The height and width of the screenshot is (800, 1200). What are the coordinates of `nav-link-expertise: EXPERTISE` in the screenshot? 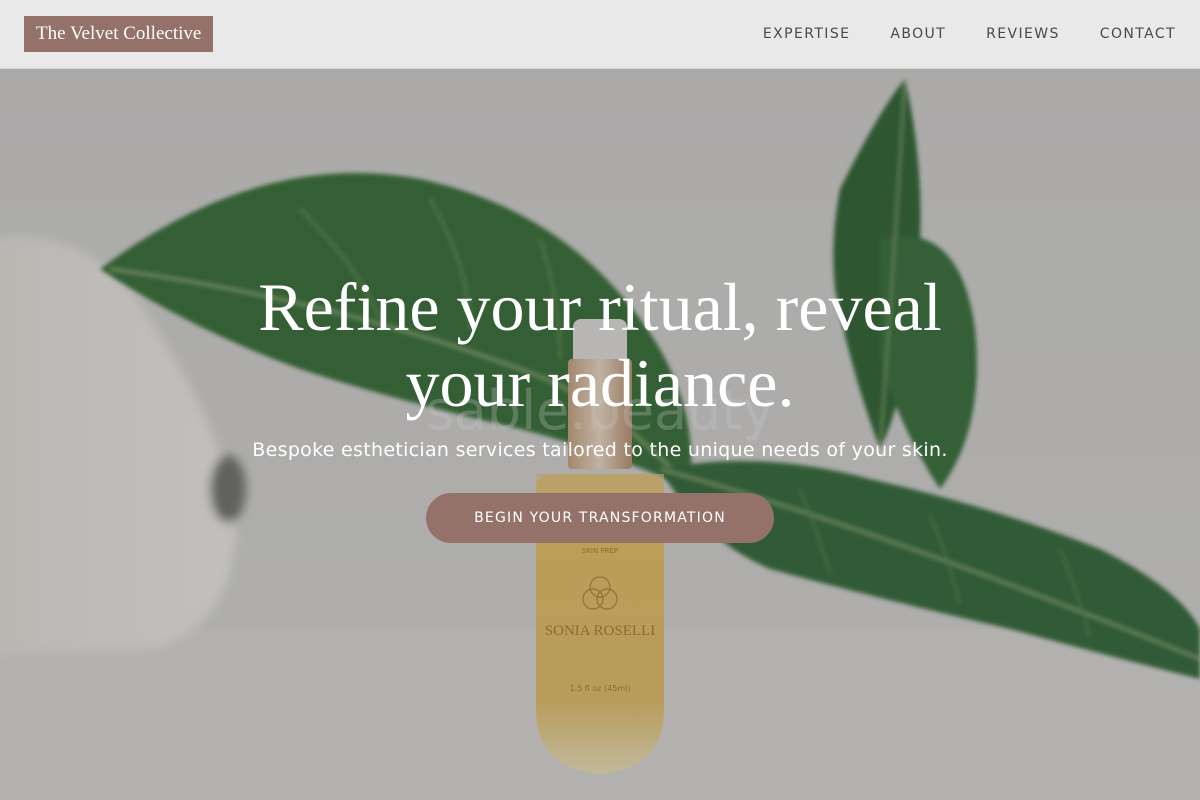 It's located at (806, 34).